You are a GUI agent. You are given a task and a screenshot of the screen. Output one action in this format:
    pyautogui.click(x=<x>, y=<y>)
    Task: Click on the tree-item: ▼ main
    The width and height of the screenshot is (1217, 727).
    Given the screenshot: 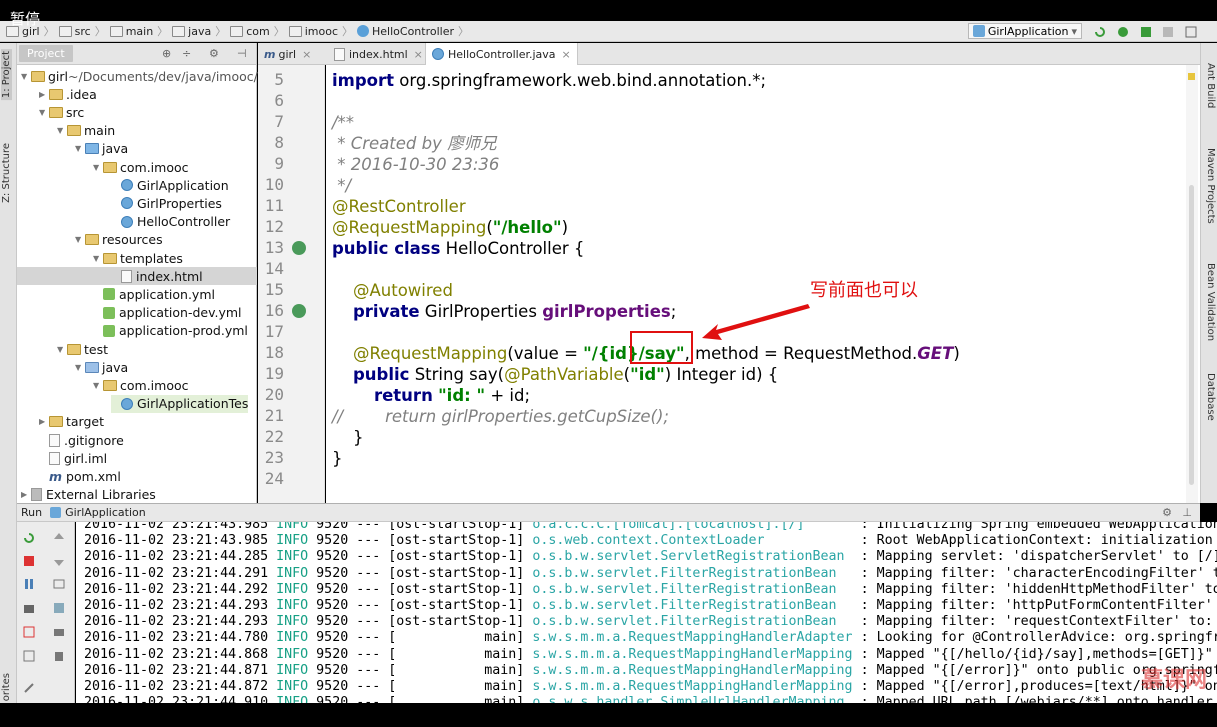 What is the action you would take?
    pyautogui.click(x=86, y=131)
    